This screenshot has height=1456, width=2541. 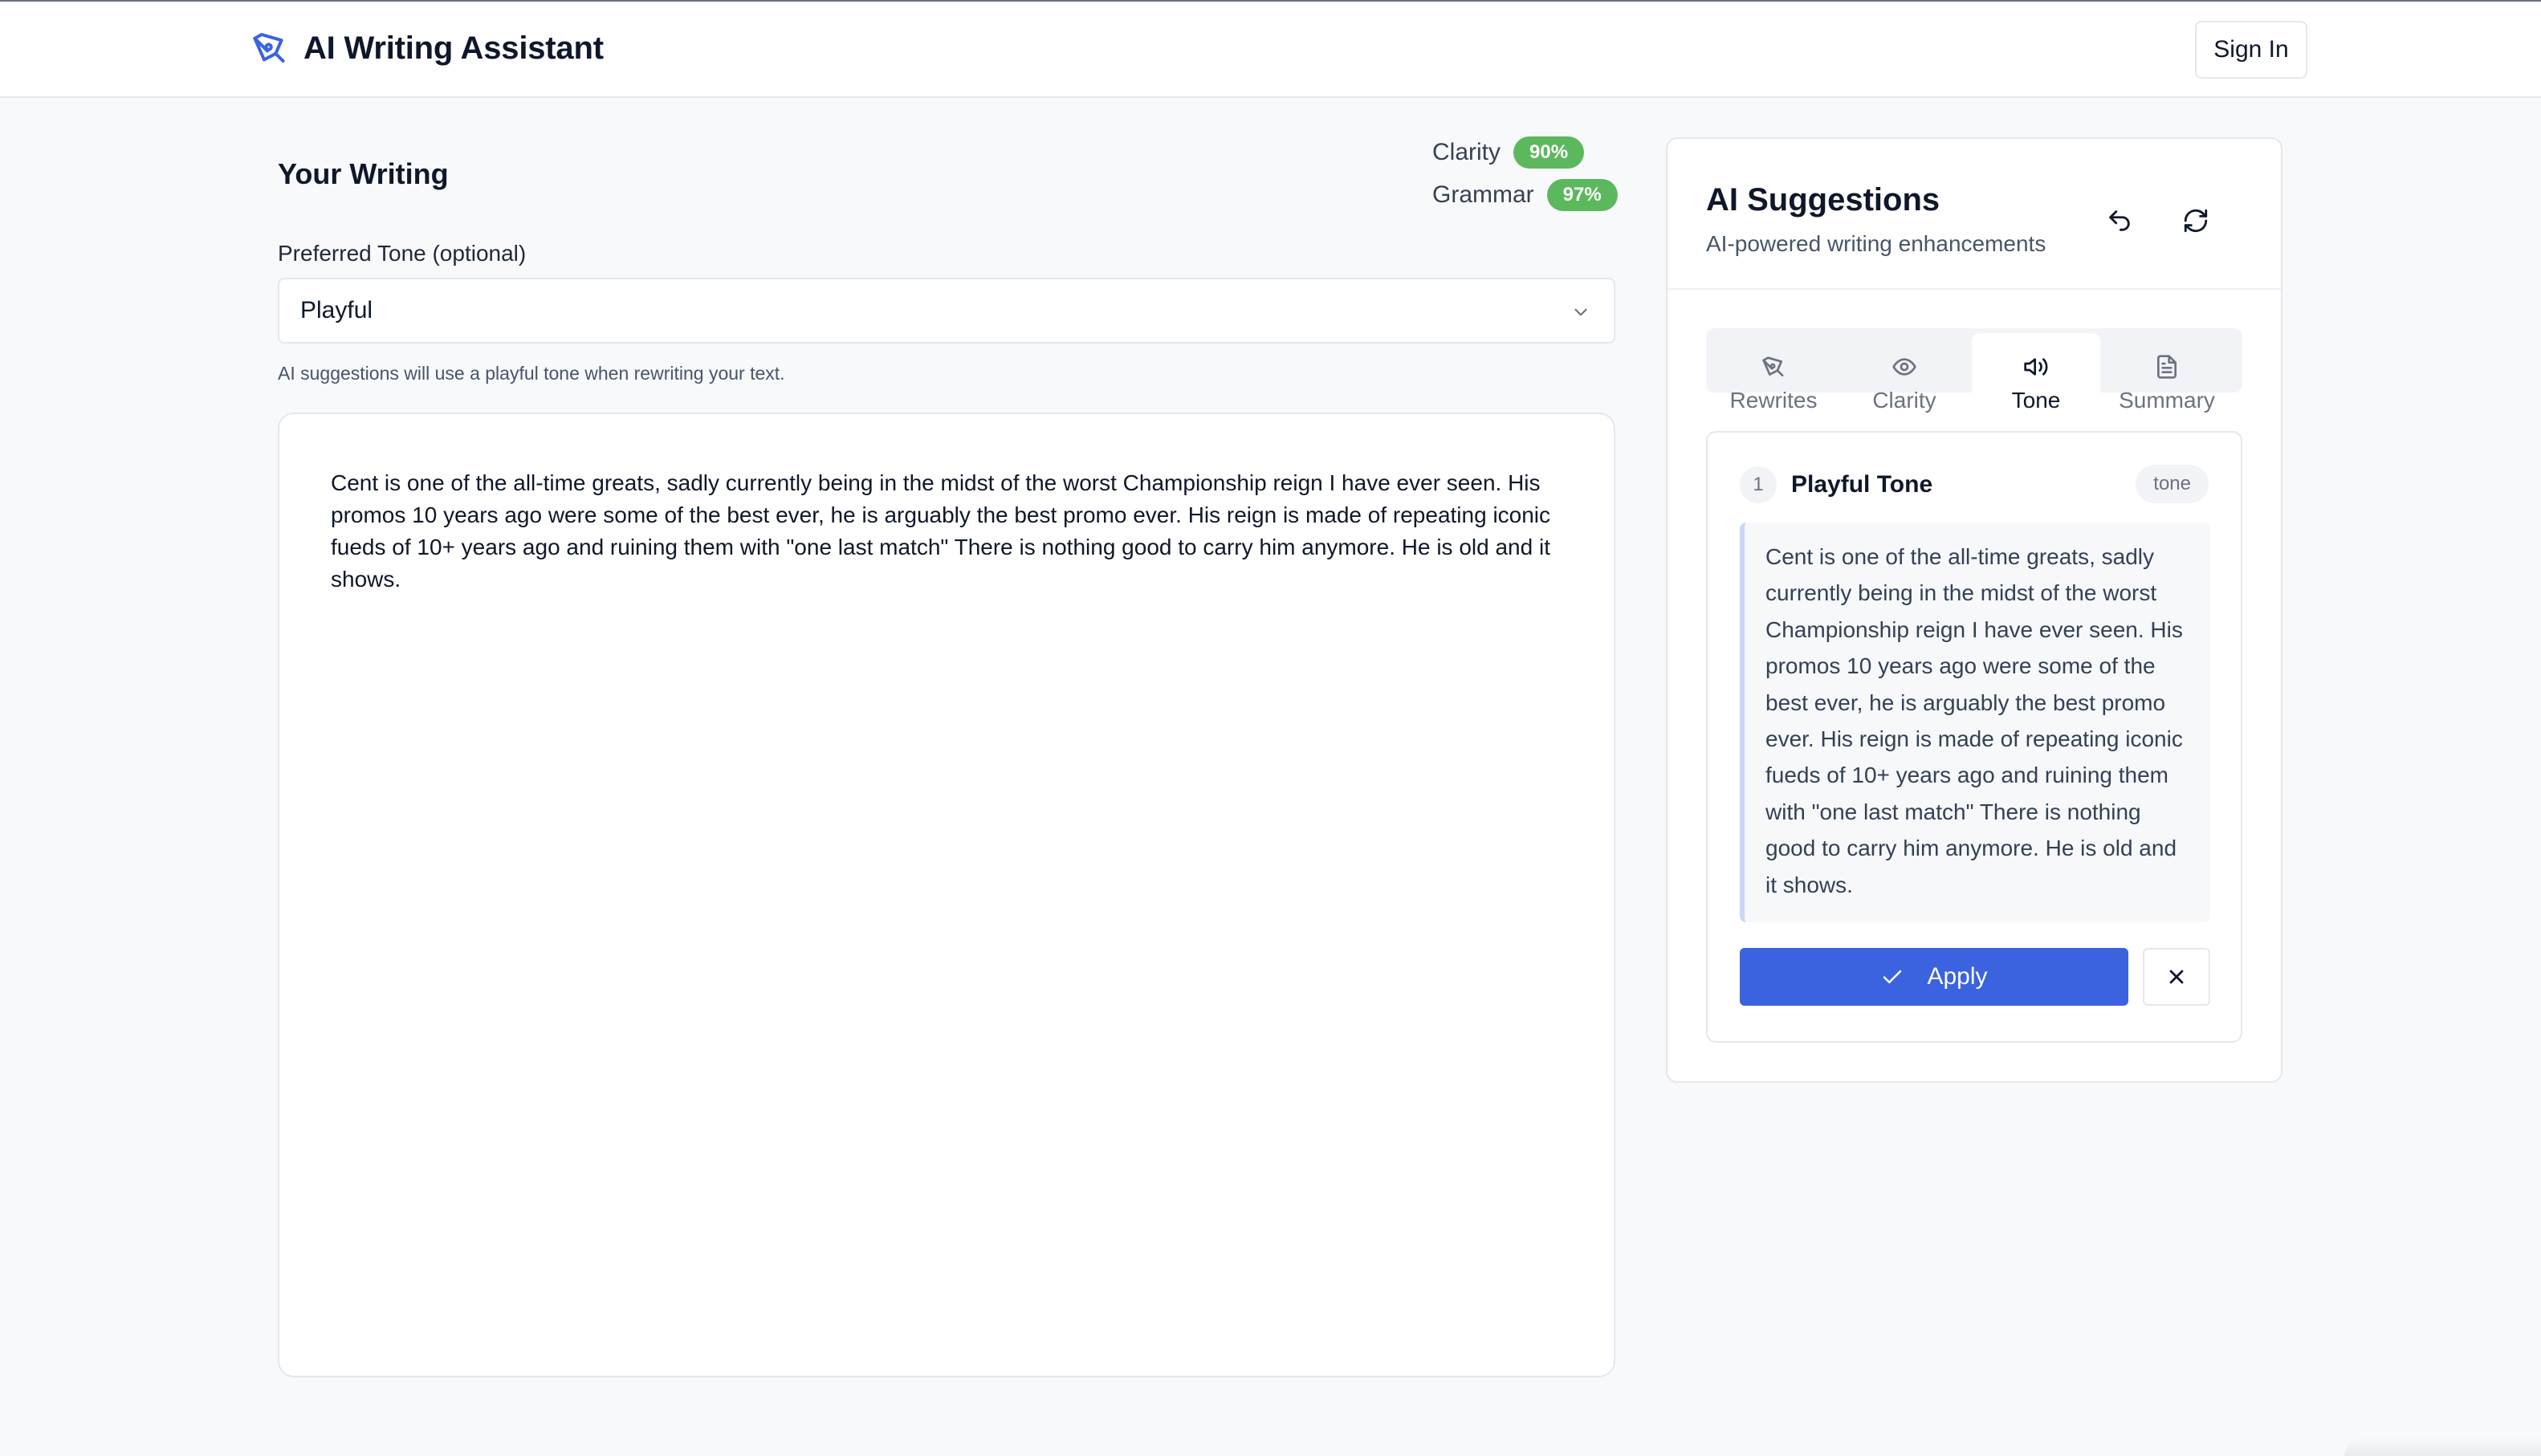 I want to click on tab-clarity: Clarity, so click(x=1904, y=386).